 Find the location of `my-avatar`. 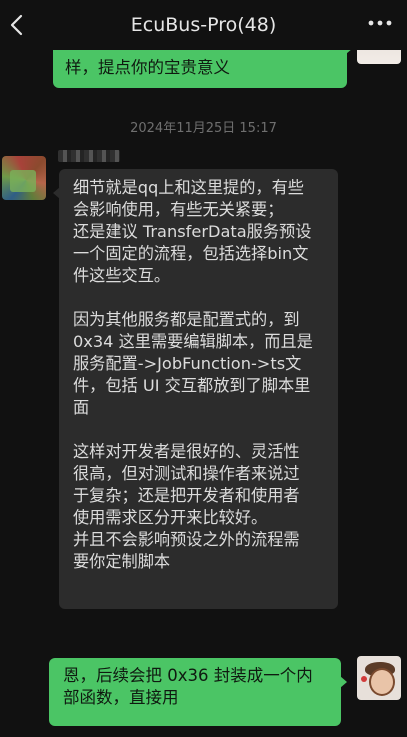

my-avatar is located at coordinates (379, 678).